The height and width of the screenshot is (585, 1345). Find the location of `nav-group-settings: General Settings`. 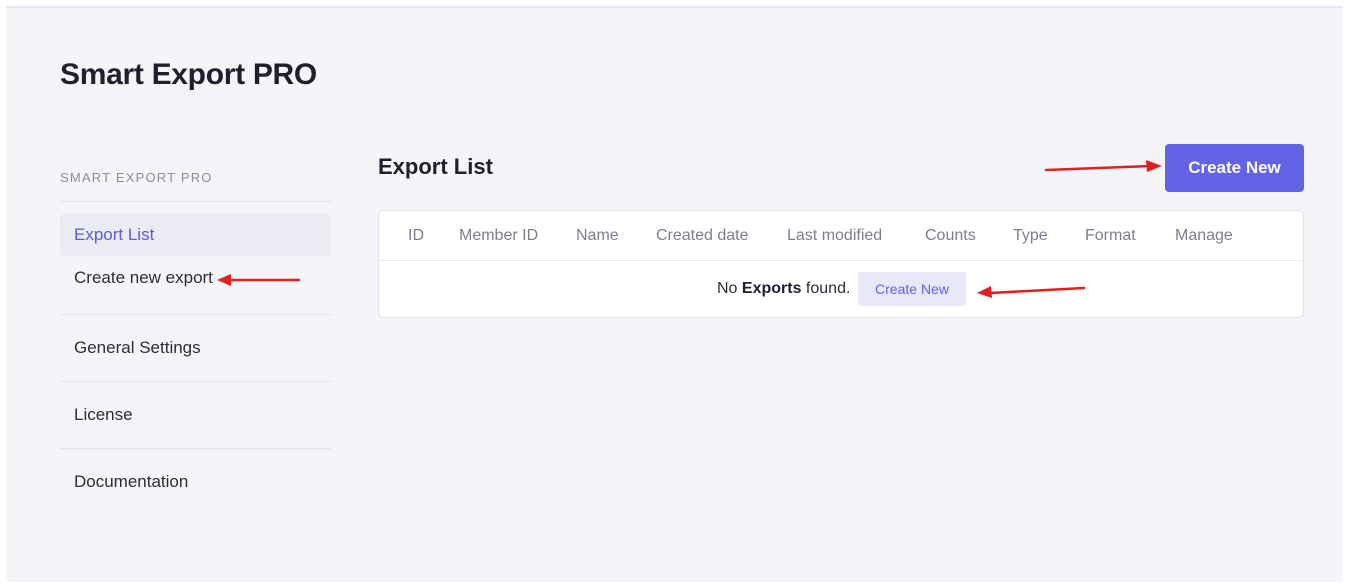

nav-group-settings: General Settings is located at coordinates (195, 348).